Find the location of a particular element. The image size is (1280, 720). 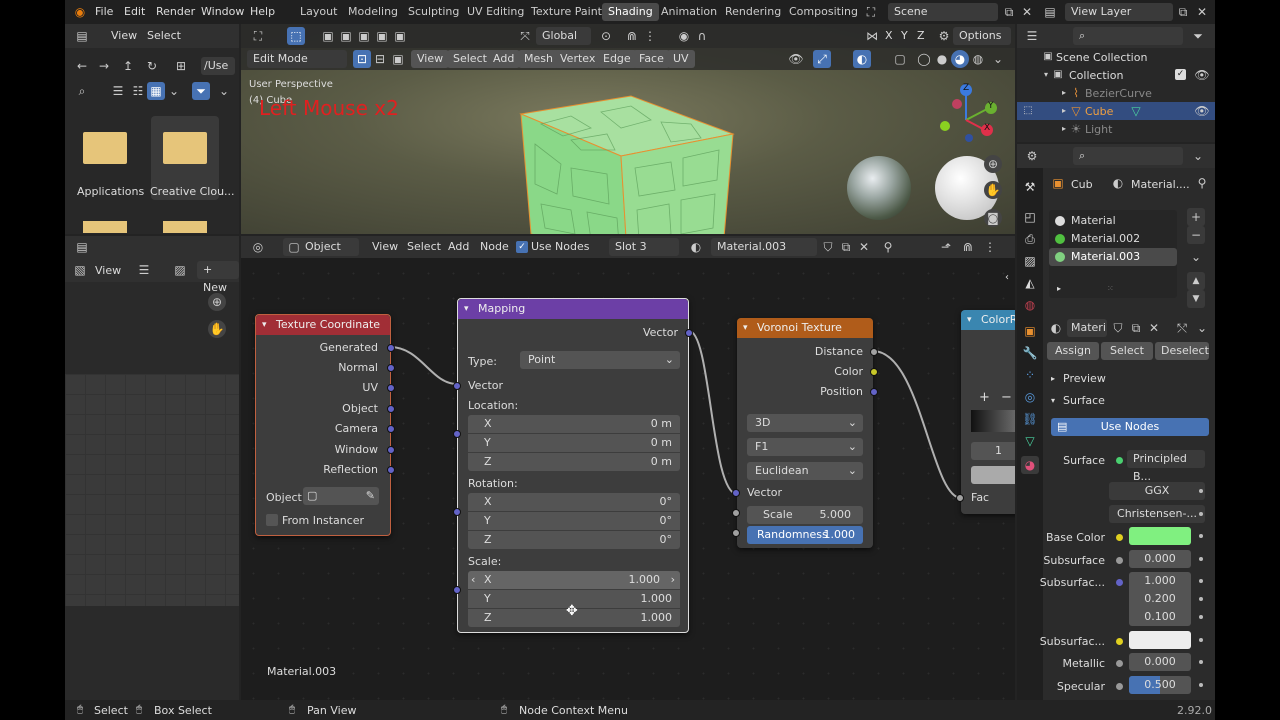

wireframe-shading-icon: ◯ is located at coordinates (924, 59).